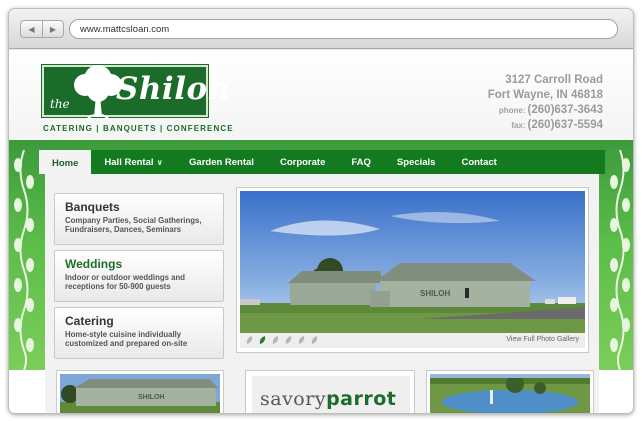 This screenshot has width=642, height=421. What do you see at coordinates (92, 207) in the screenshot?
I see `promo-title: Banquets` at bounding box center [92, 207].